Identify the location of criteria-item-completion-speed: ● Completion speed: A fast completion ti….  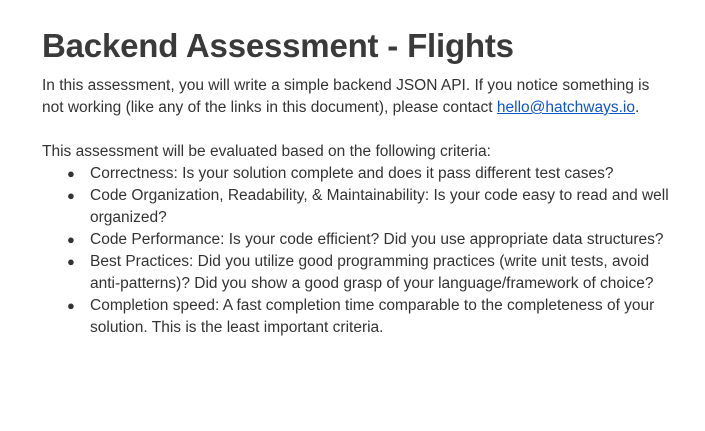
(369, 317).